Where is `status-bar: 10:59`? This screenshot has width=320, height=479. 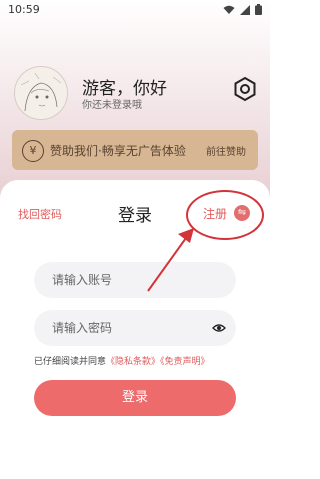 status-bar: 10:59 is located at coordinates (135, 10).